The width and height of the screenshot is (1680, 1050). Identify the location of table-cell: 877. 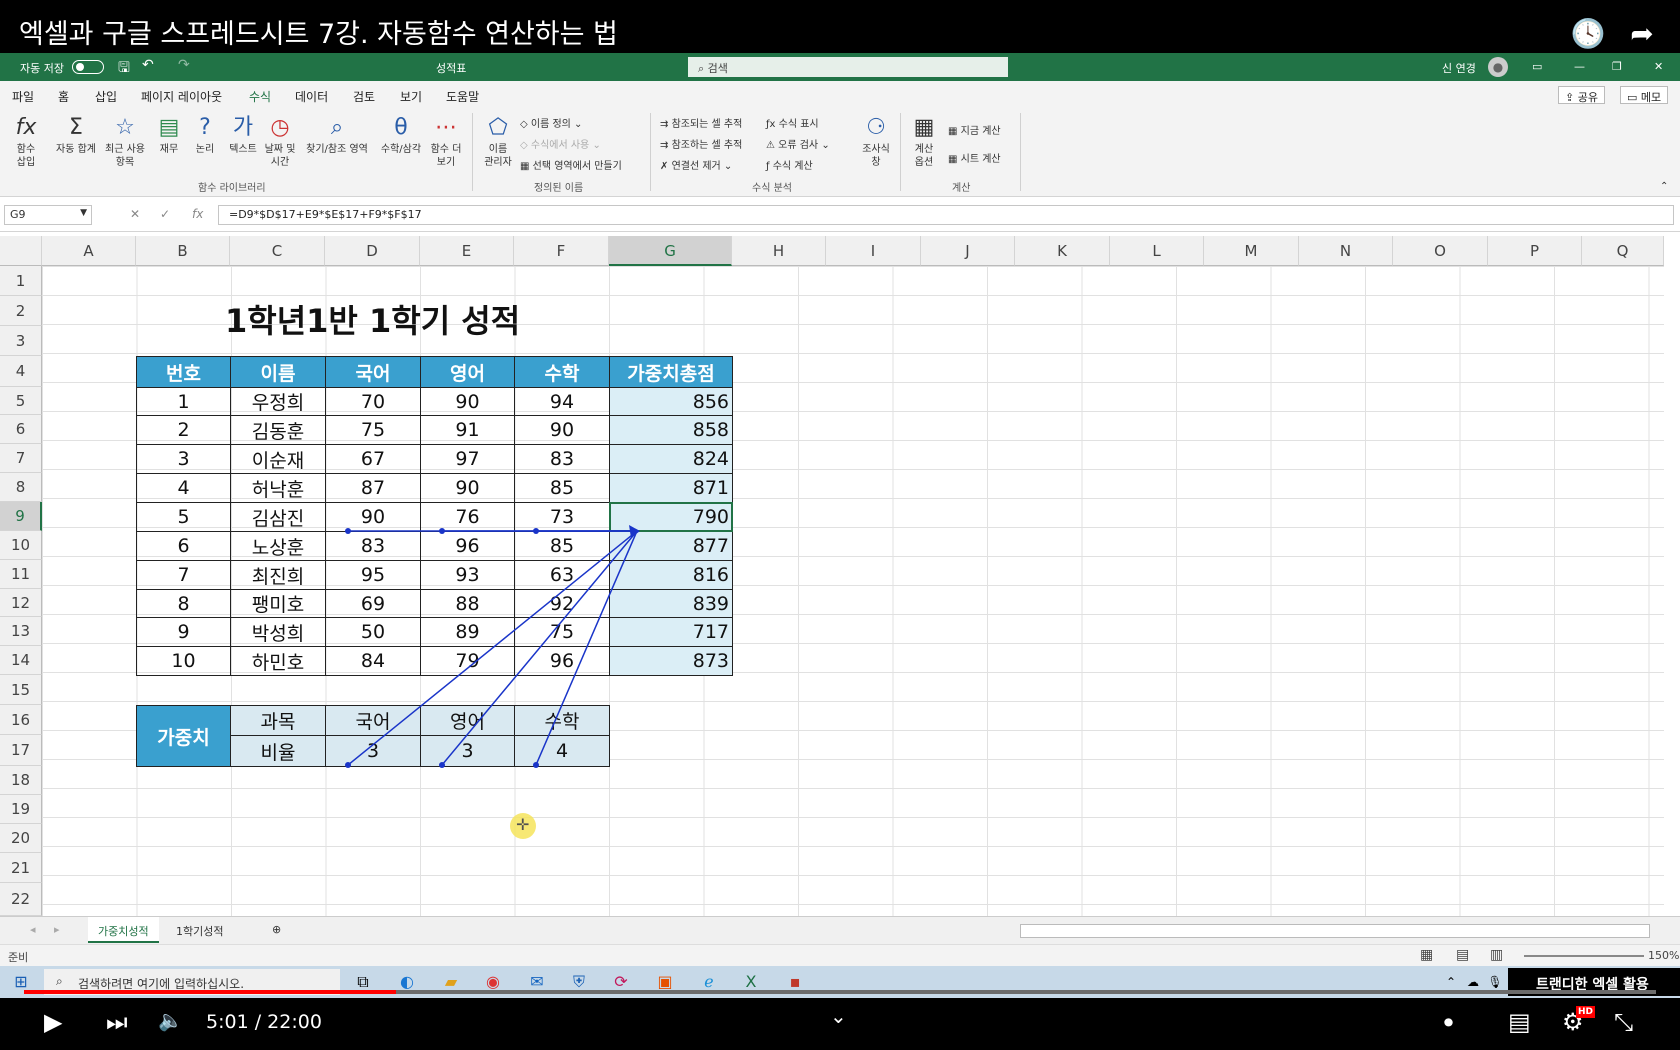
(671, 546).